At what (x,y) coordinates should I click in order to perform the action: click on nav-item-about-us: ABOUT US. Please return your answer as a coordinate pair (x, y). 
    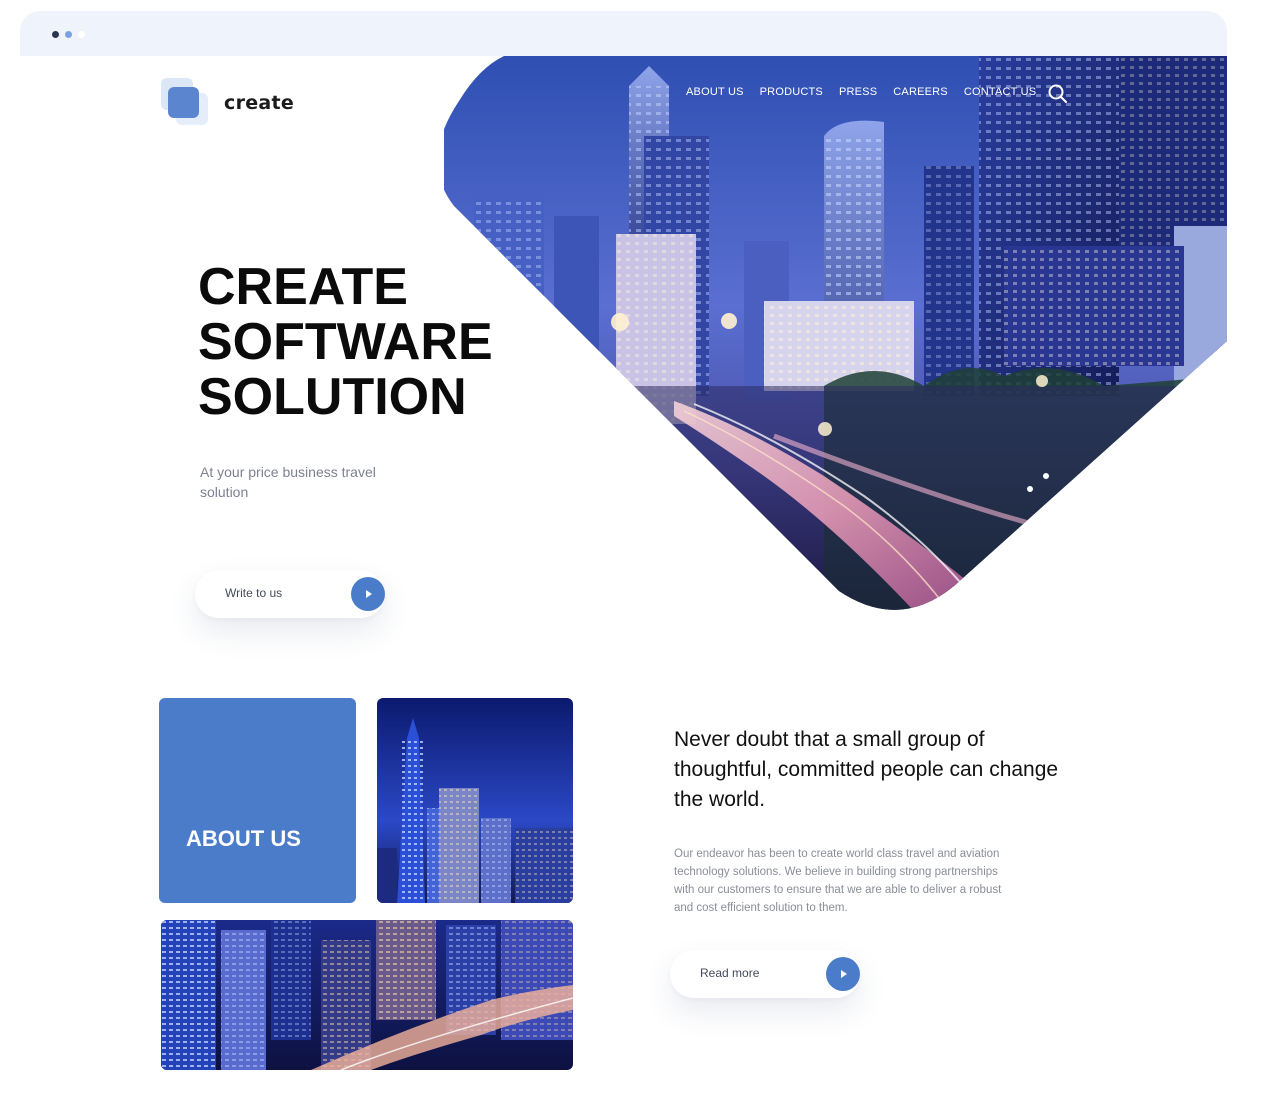
    Looking at the image, I should click on (715, 92).